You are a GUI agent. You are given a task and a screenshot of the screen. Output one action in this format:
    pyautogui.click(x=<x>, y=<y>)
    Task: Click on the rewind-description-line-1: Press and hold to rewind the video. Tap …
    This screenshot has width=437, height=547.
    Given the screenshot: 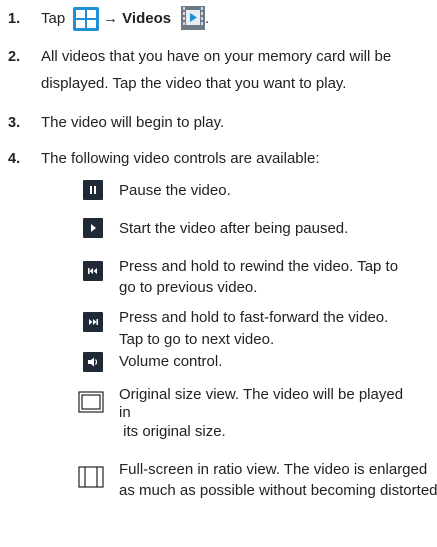 What is the action you would take?
    pyautogui.click(x=259, y=266)
    